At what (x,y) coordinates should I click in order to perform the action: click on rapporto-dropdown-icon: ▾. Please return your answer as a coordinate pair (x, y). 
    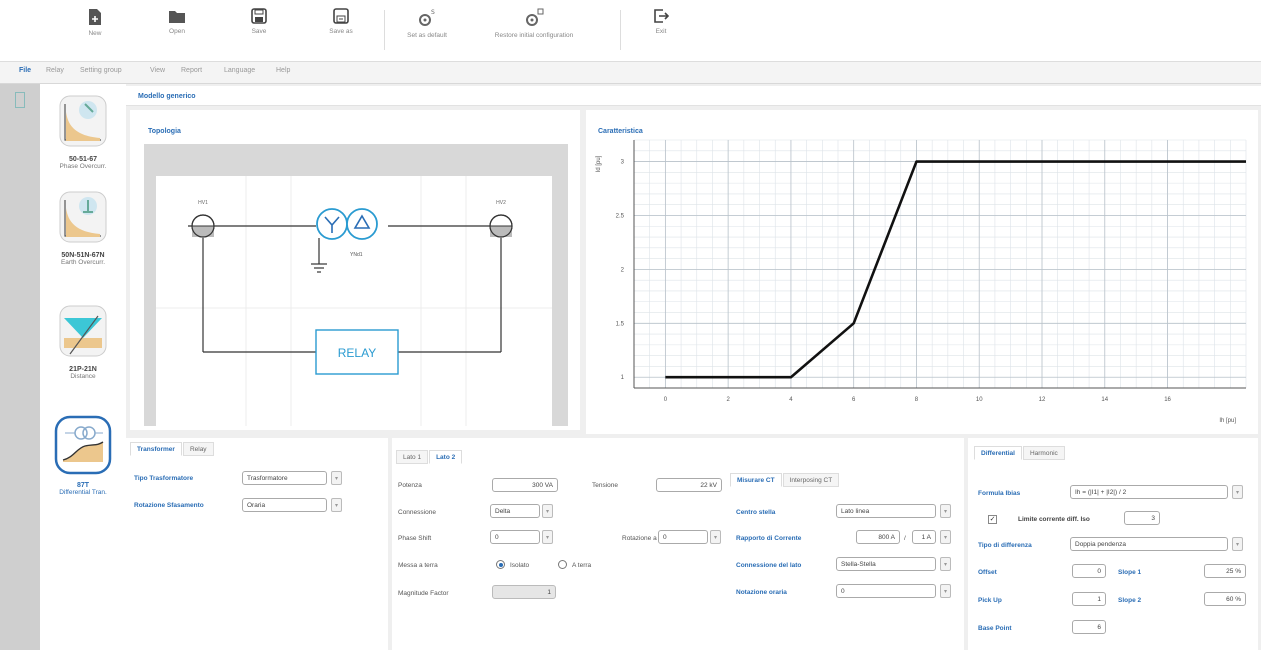
    Looking at the image, I should click on (945, 537).